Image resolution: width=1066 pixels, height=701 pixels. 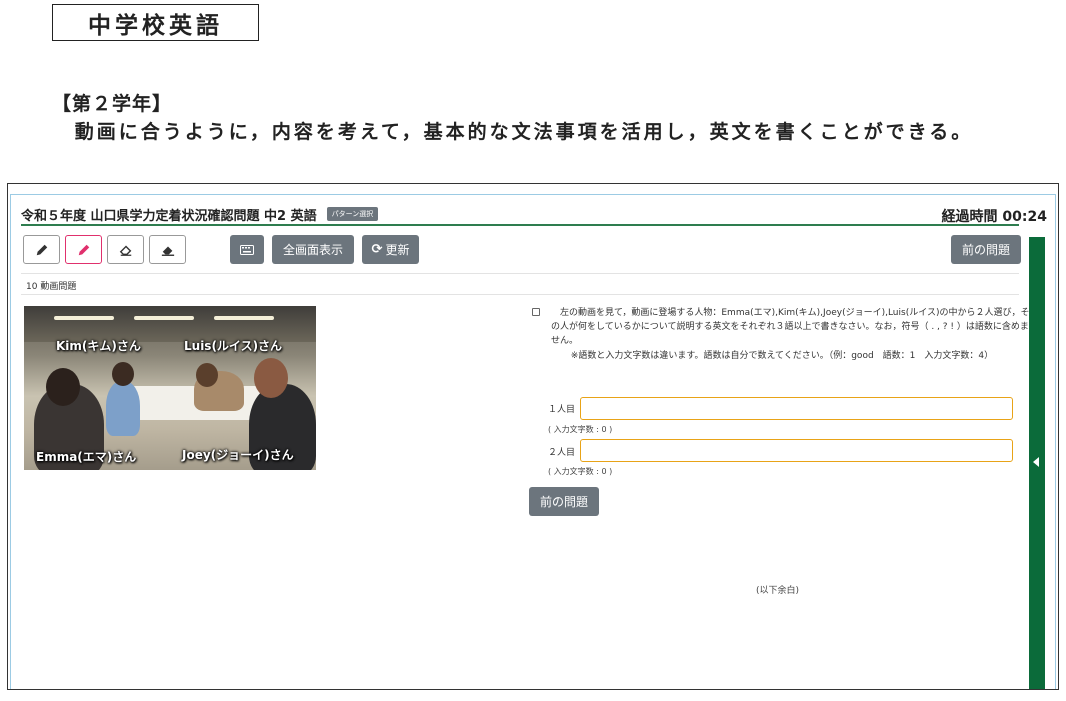 I want to click on refresh-icon: ⟳, so click(x=377, y=249).